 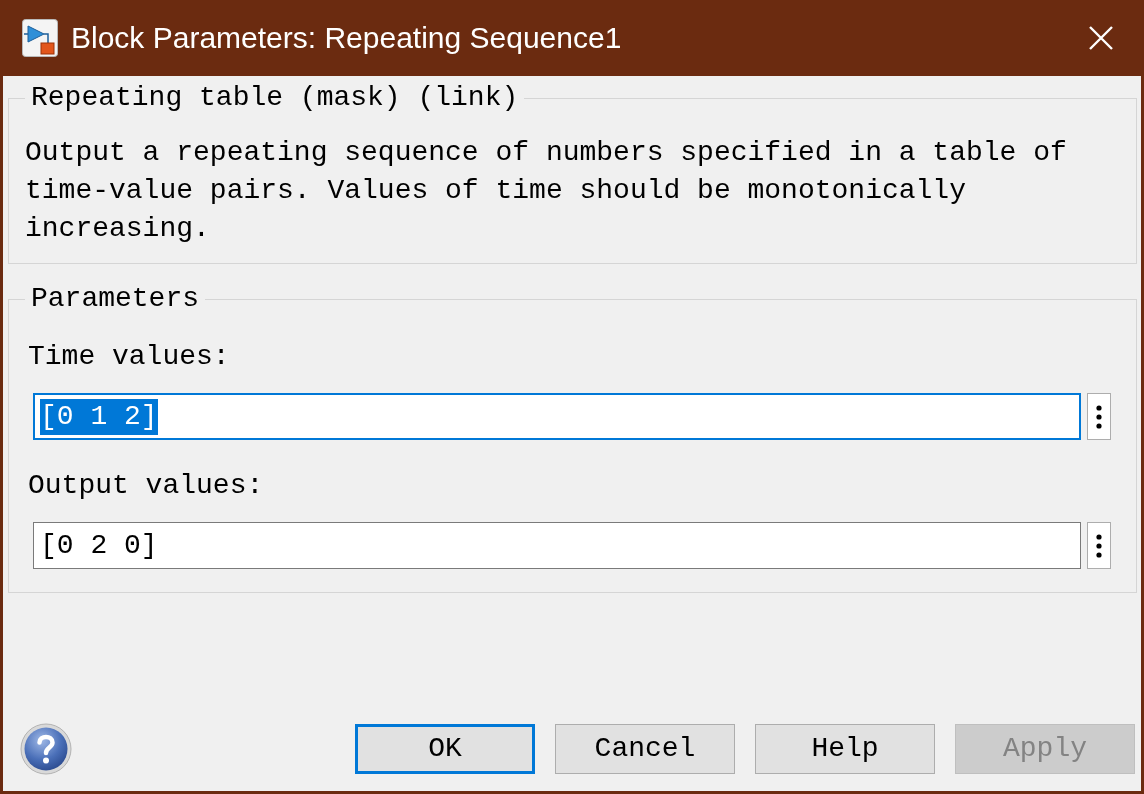 I want to click on window-title: Block Parameters: Repeating Sequence1, so click(x=346, y=38).